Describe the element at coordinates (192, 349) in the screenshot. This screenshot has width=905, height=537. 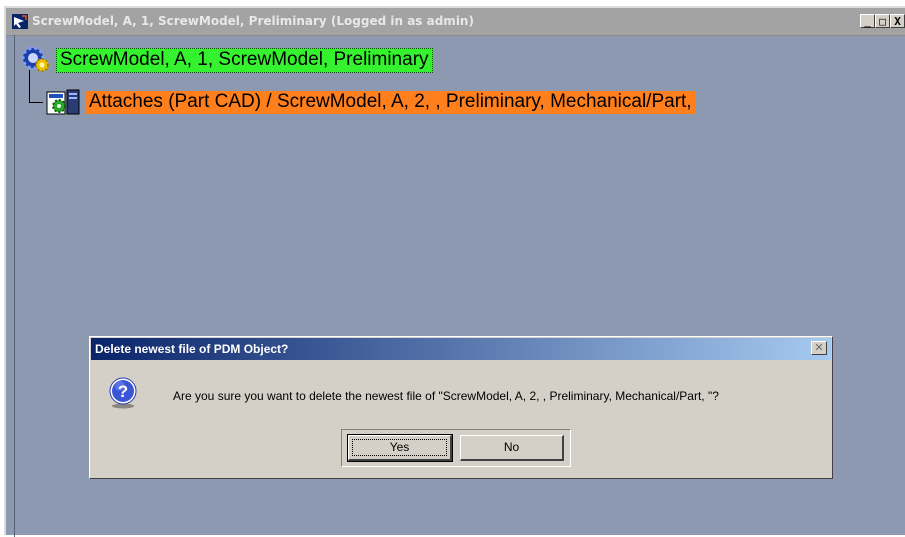
I see `dialog-title: Delete newest file of PDM Object?` at that location.